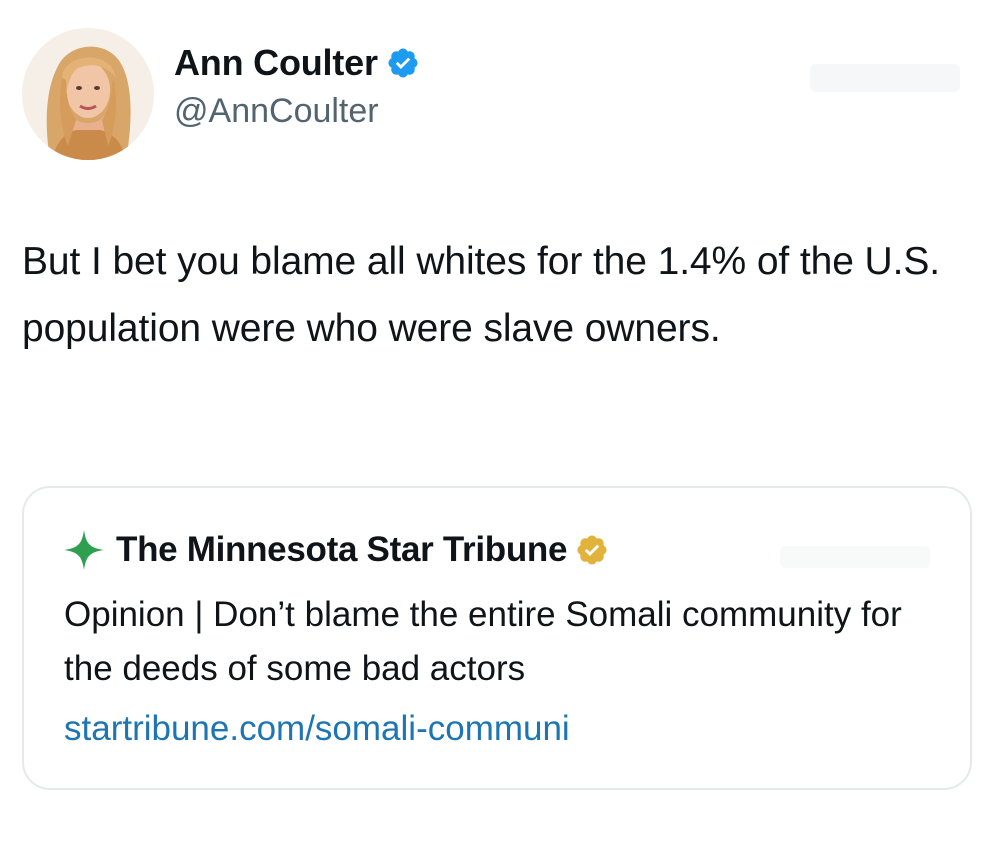  What do you see at coordinates (88, 94) in the screenshot?
I see `avatar` at bounding box center [88, 94].